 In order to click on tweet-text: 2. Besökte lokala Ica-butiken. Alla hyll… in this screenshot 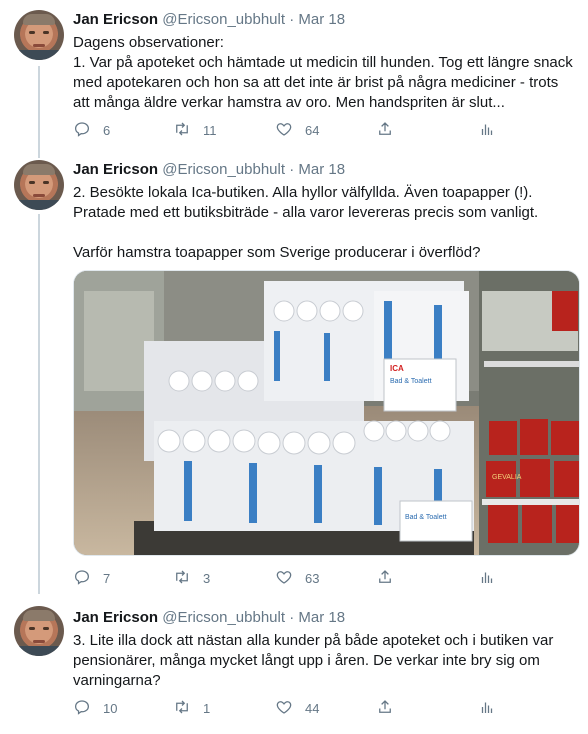, I will do `click(325, 223)`.